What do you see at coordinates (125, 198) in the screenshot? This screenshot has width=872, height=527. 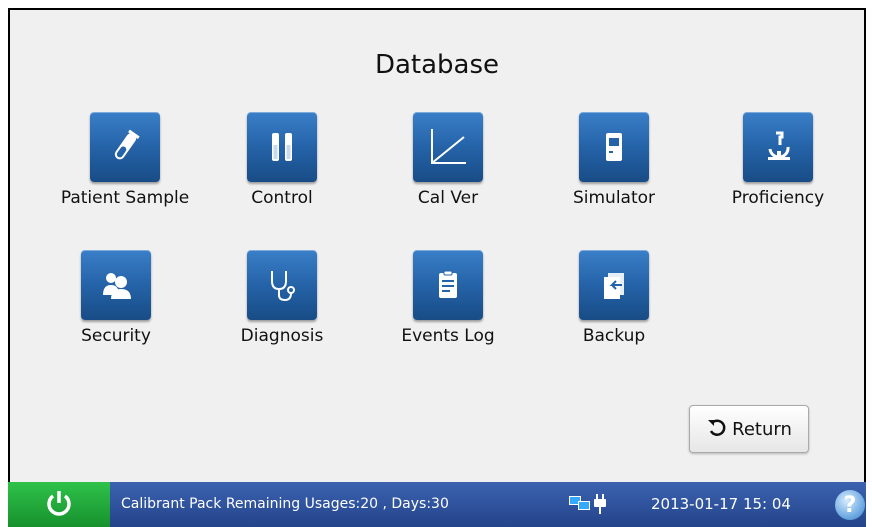 I see `tile-label: Patient Sample` at bounding box center [125, 198].